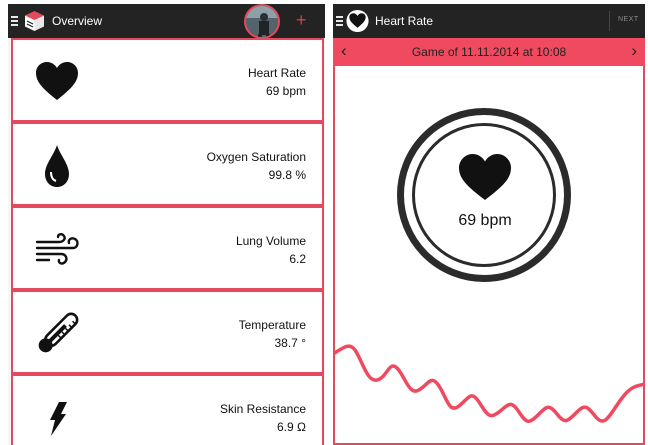 The height and width of the screenshot is (445, 648). Describe the element at coordinates (272, 325) in the screenshot. I see `metric-label: Temperature` at that location.